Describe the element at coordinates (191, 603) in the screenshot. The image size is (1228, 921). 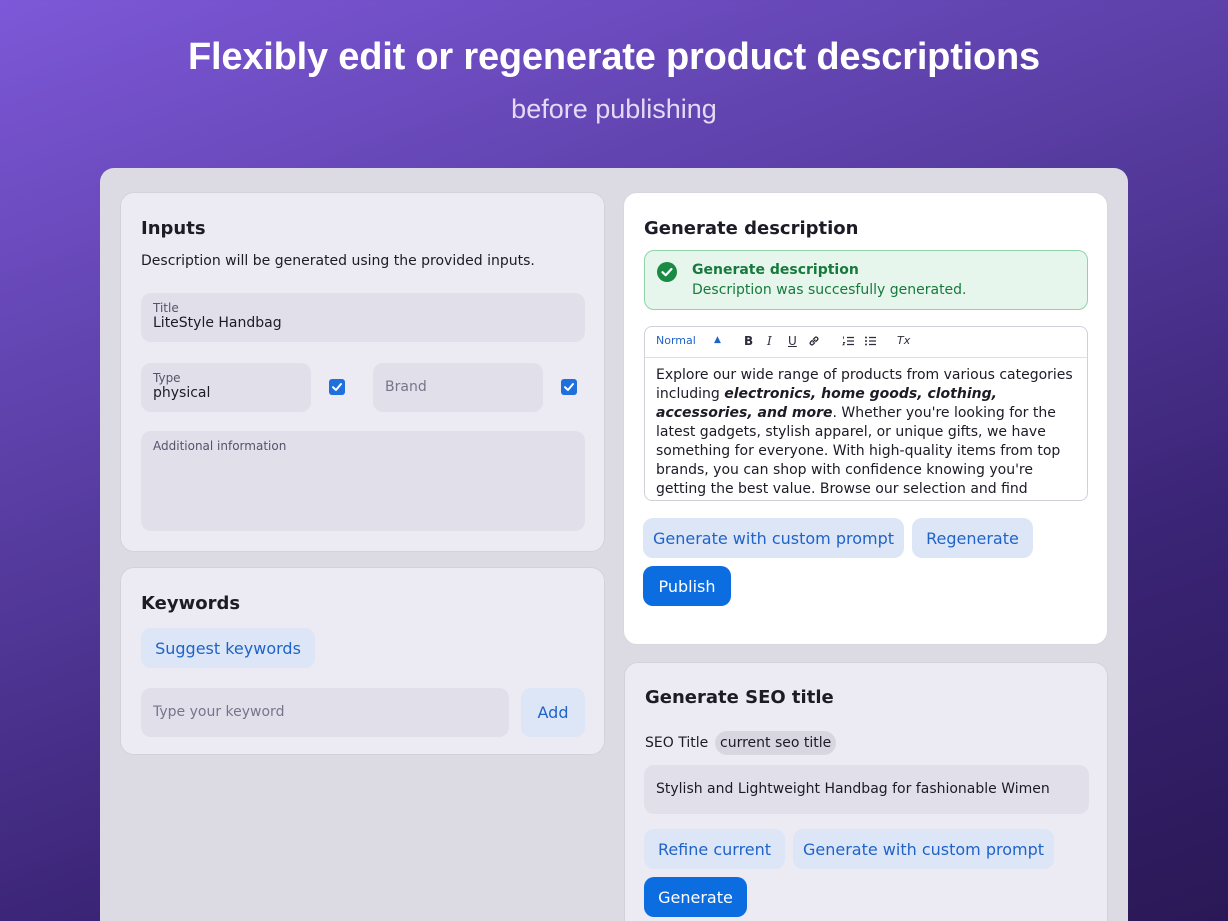
I see `keywords-title: Keywords` at that location.